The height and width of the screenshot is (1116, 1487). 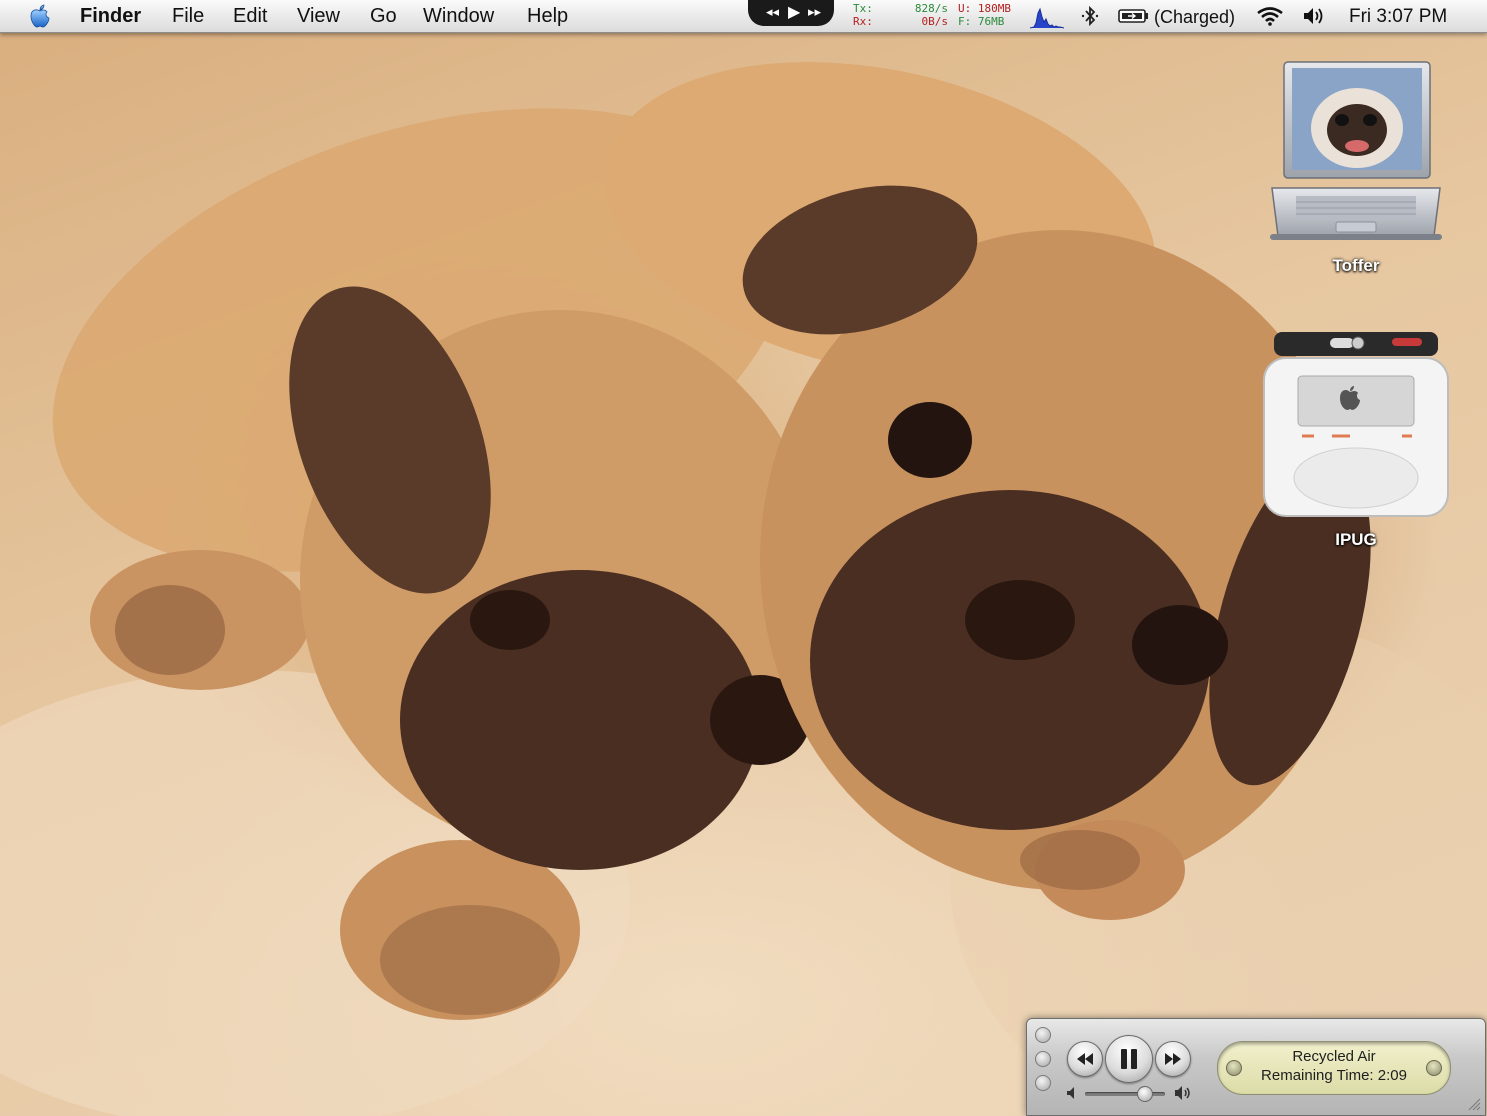 What do you see at coordinates (1070, 1093) in the screenshot?
I see `volume-low-icon` at bounding box center [1070, 1093].